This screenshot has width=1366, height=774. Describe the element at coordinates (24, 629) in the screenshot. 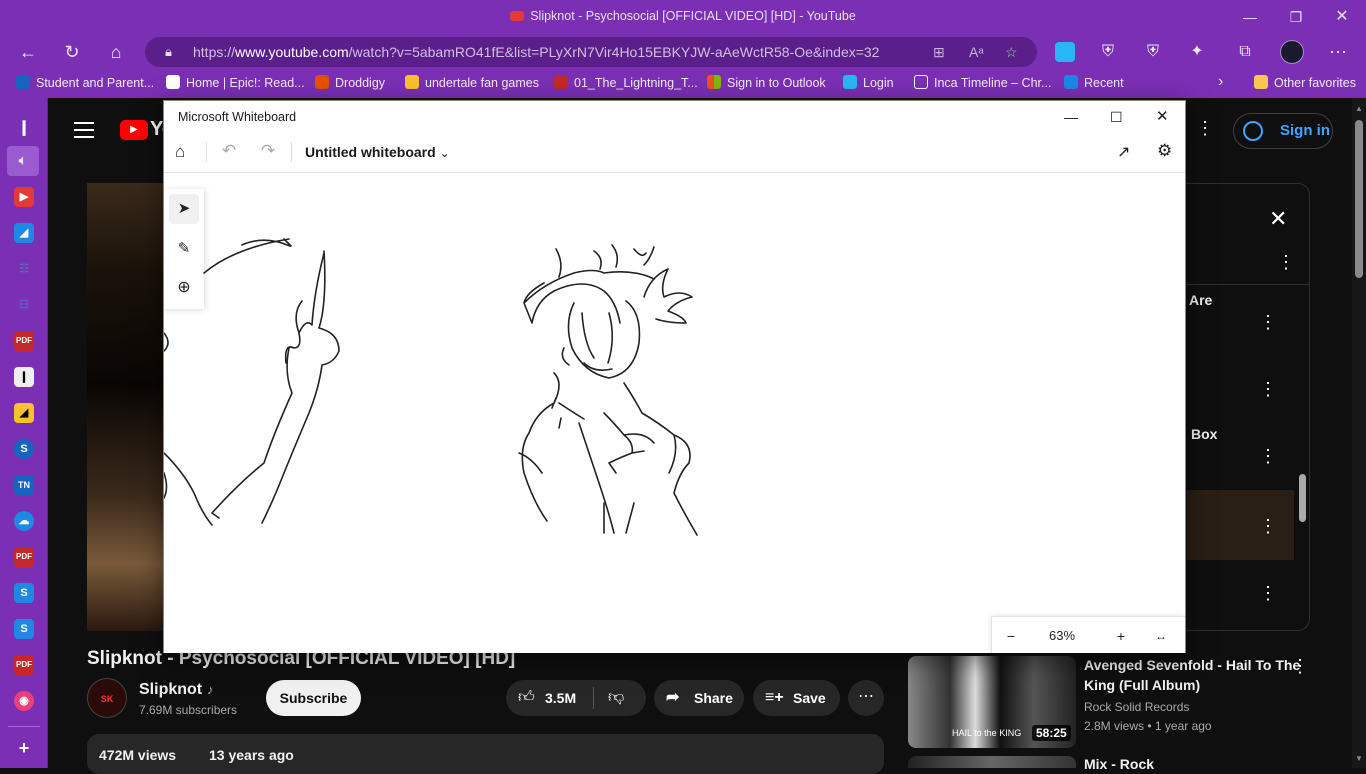

I see `s-app2-icon: S` at that location.